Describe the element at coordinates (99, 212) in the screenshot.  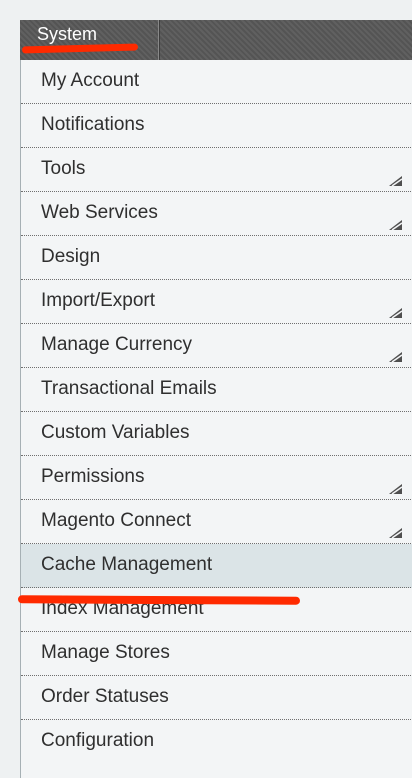
I see `menu-item-label: Web Services` at that location.